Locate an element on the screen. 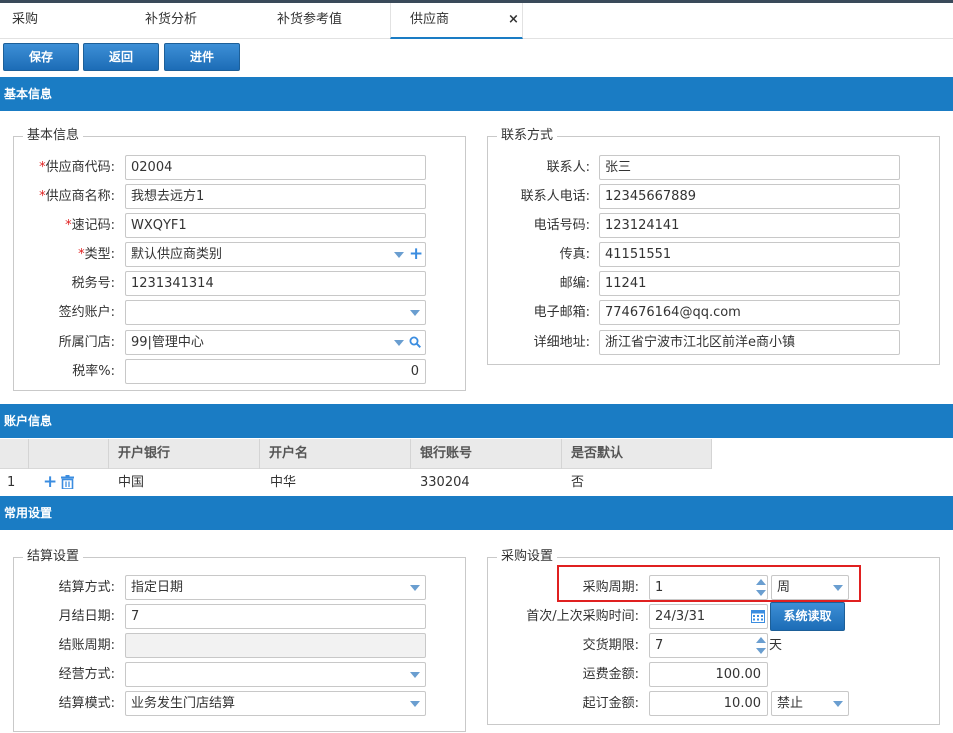 Image resolution: width=953 pixels, height=733 pixels. tab-replenish-reference: 补货参考值 is located at coordinates (309, 20).